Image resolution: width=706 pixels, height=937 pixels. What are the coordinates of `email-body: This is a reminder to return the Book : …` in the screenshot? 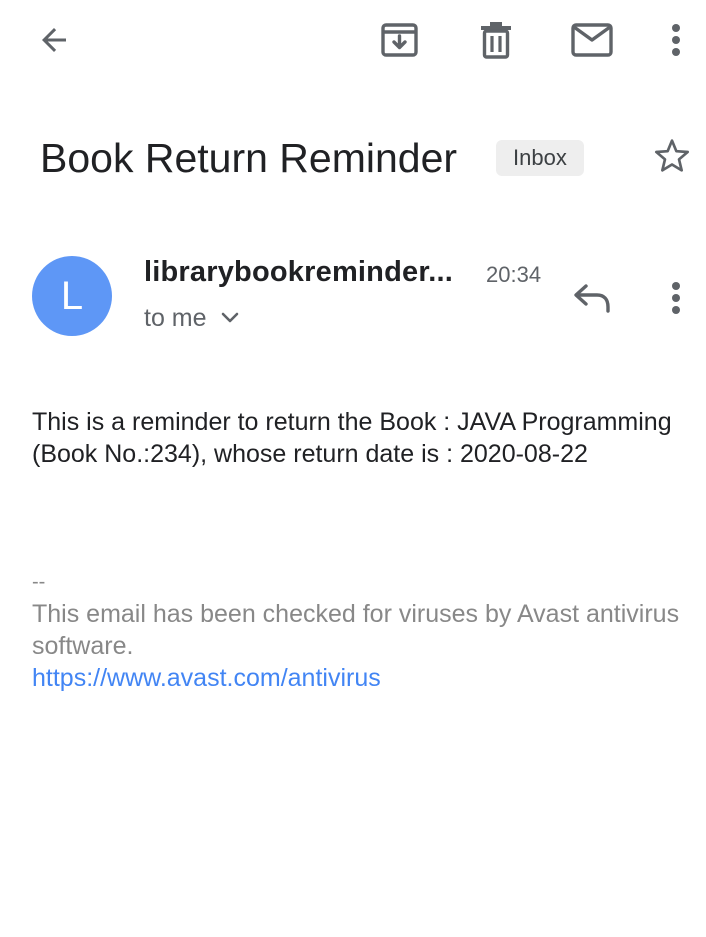 It's located at (352, 438).